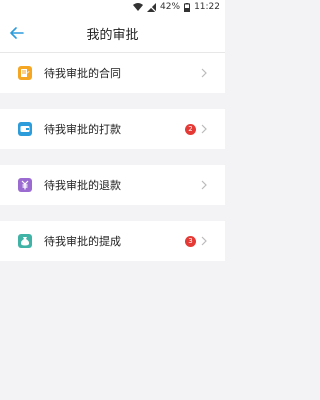  I want to click on wallet-icon, so click(25, 129).